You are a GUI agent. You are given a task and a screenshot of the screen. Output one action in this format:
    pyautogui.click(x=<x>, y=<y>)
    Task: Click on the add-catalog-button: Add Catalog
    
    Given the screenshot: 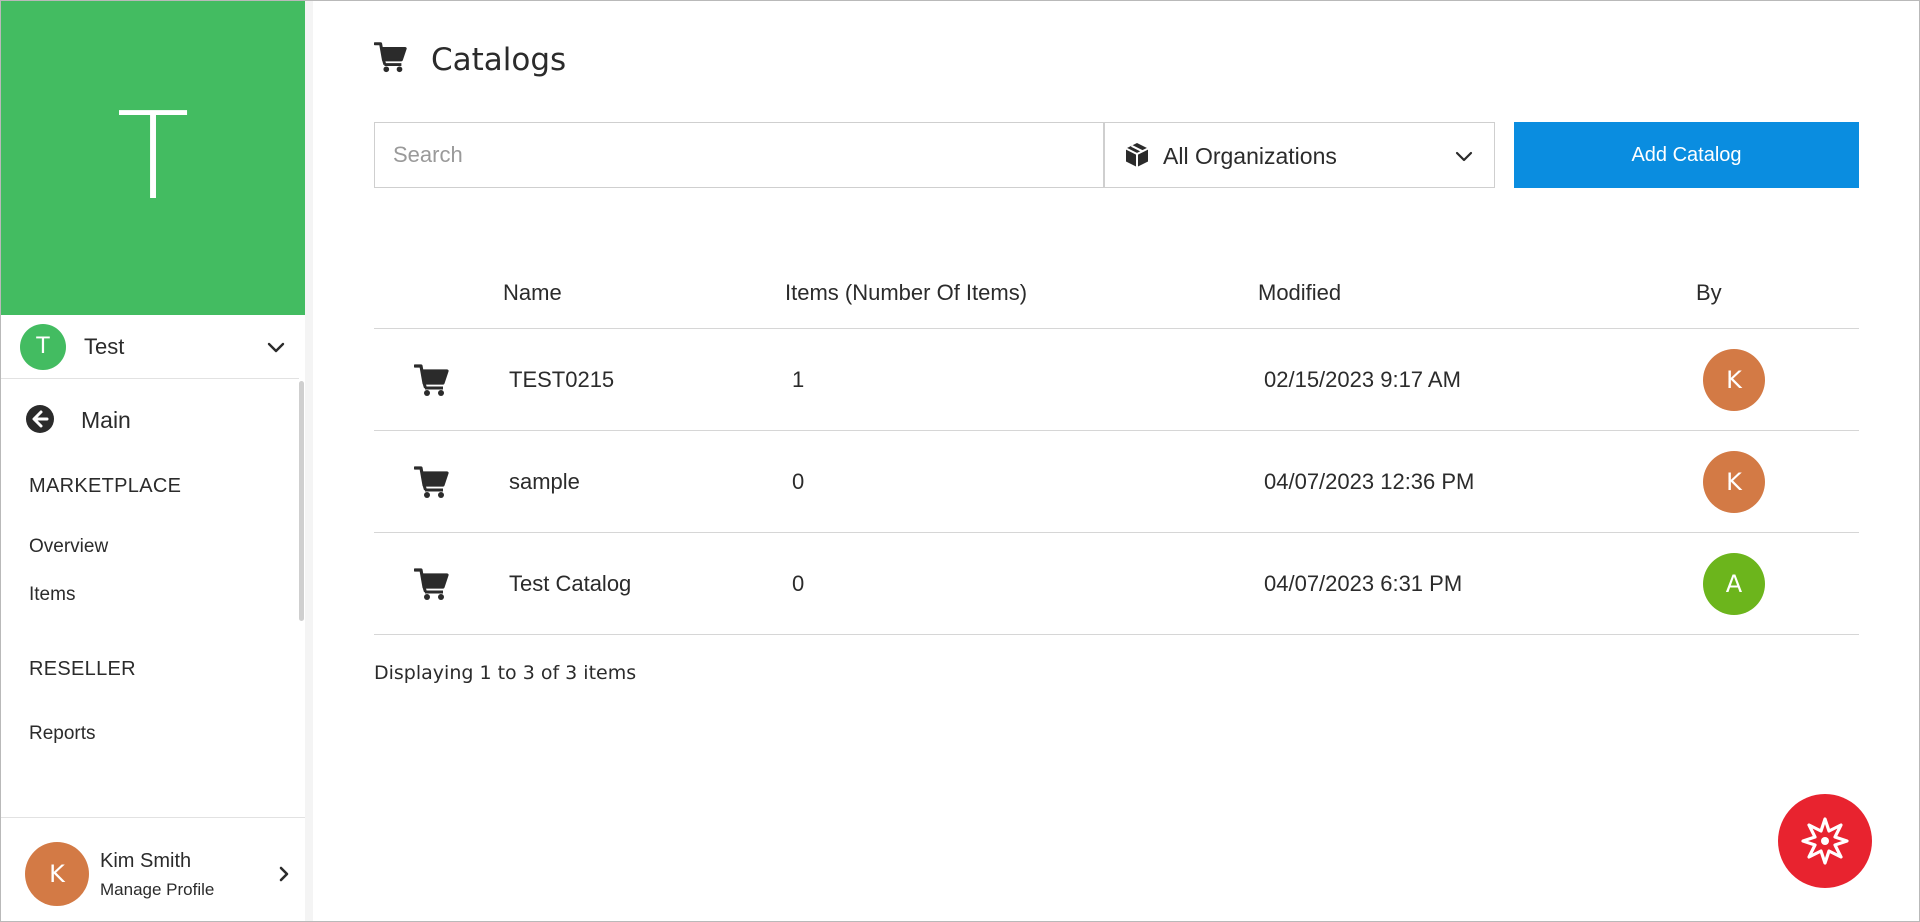 What is the action you would take?
    pyautogui.click(x=1686, y=155)
    